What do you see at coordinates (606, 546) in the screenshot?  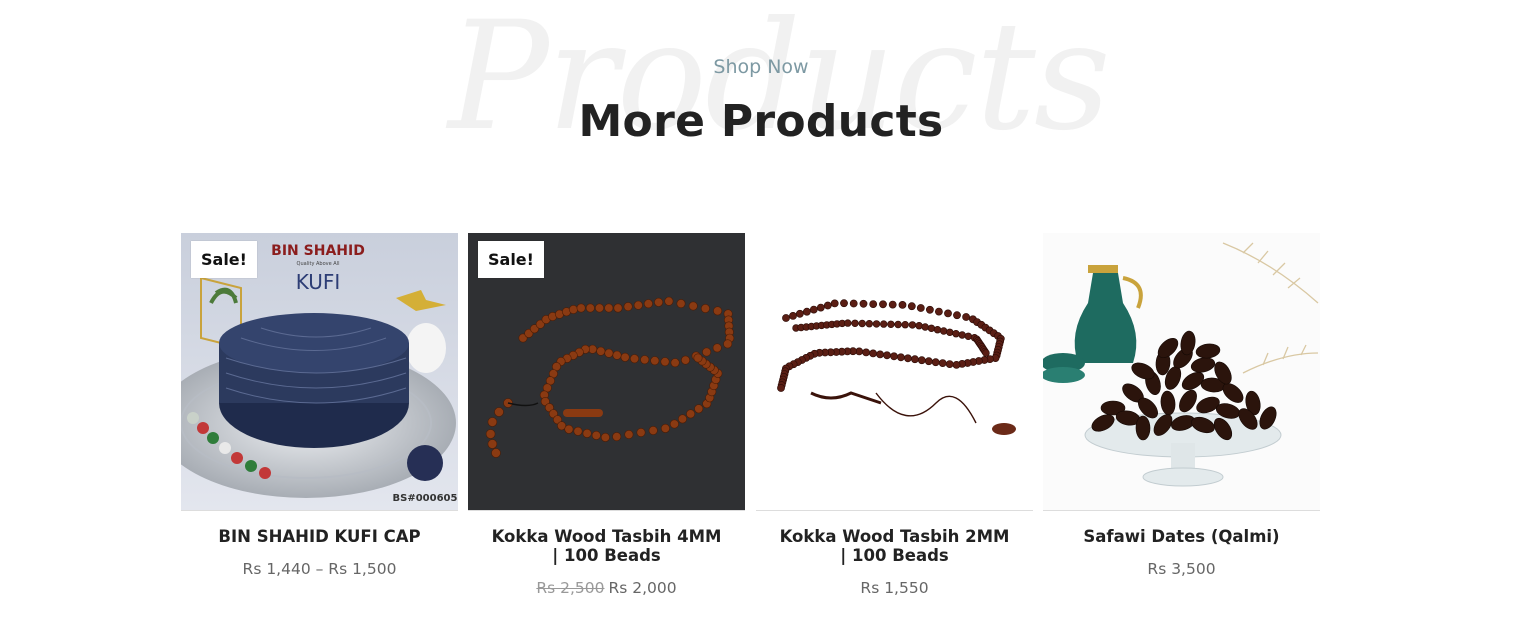 I see `product-title: Kokka Wood Tasbih 4MM | 100 Beads` at bounding box center [606, 546].